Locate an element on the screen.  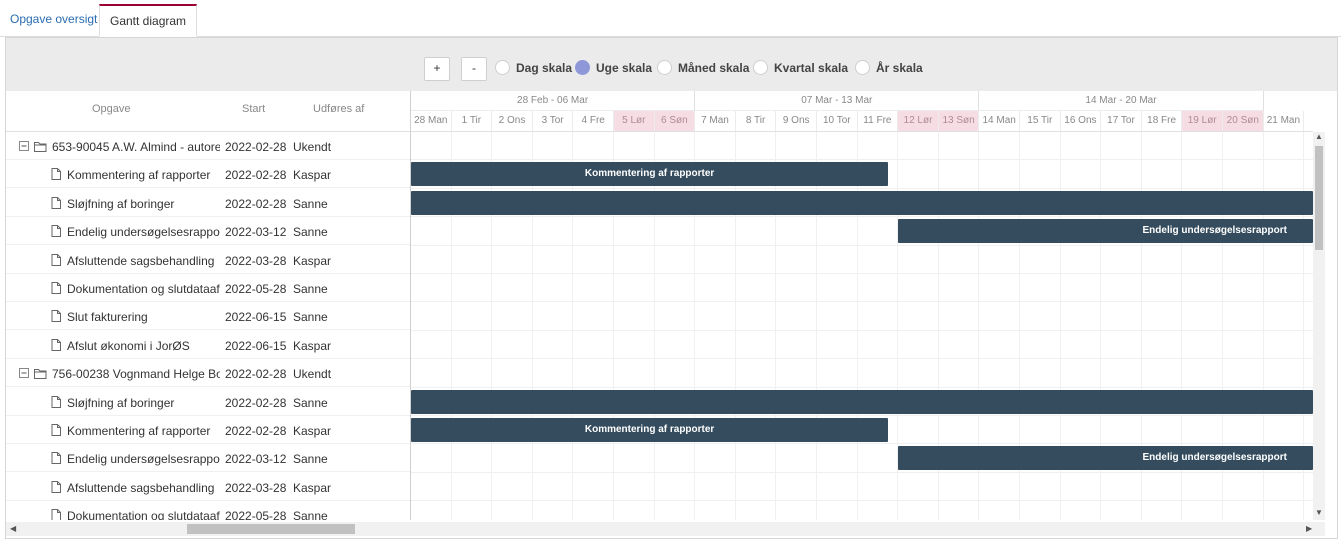
zoom-in-button: + is located at coordinates (437, 69).